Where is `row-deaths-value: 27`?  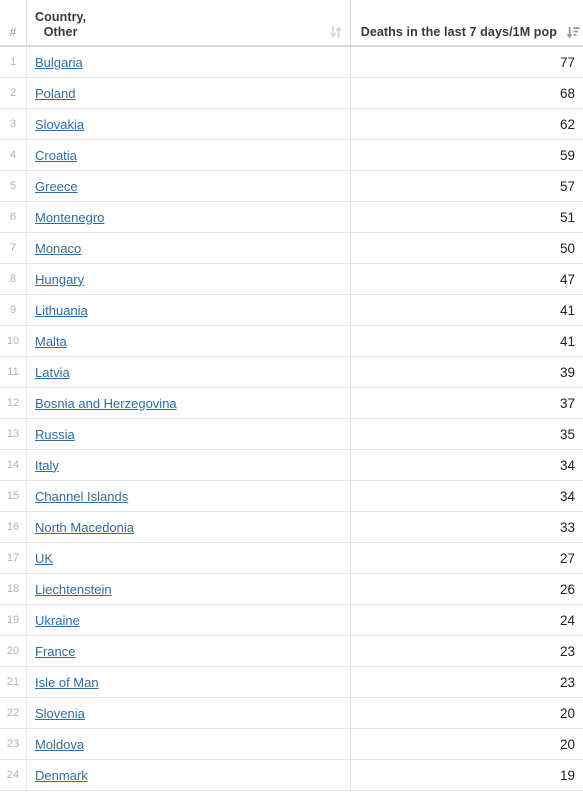 row-deaths-value: 27 is located at coordinates (466, 558).